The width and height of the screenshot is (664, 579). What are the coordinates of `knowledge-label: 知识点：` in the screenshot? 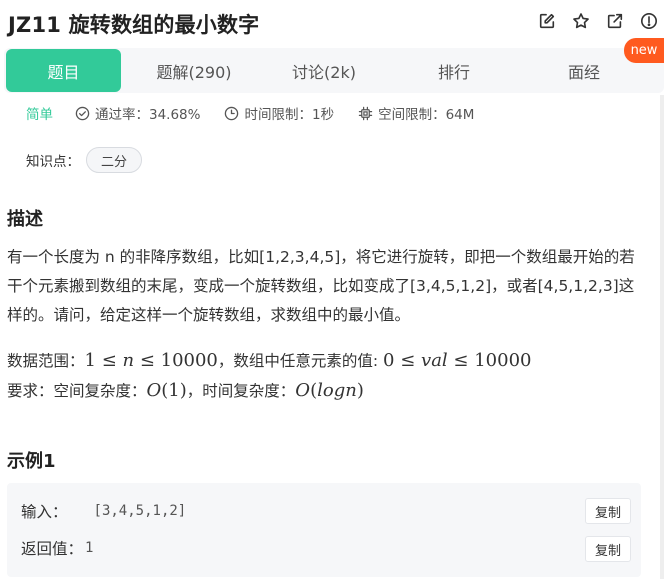 It's located at (53, 162).